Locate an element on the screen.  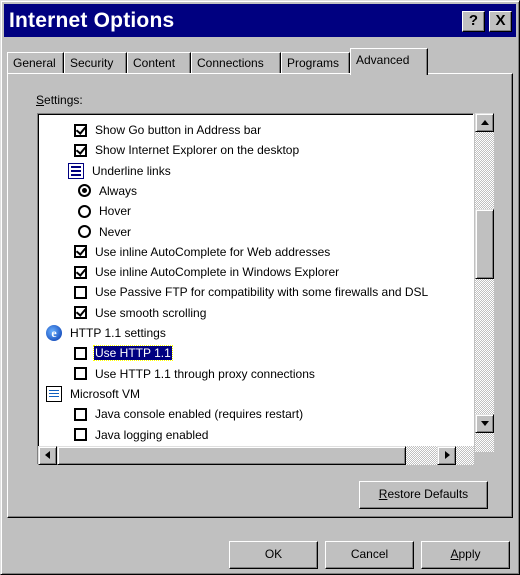
settings-group: e HTTP 1.1 settings is located at coordinates (106, 333).